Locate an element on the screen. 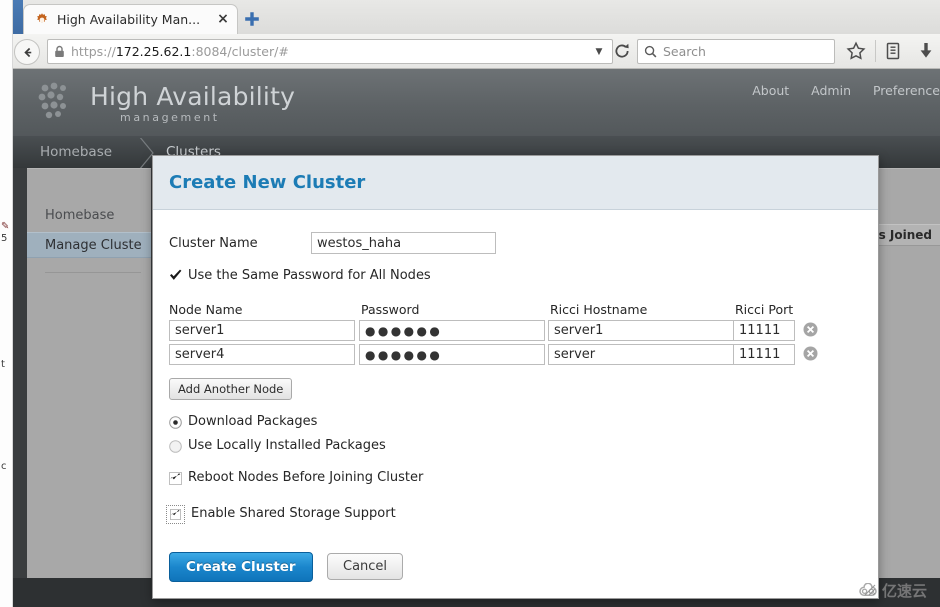 The height and width of the screenshot is (607, 940). cluster-name-row: Cluster Name is located at coordinates (339, 244).